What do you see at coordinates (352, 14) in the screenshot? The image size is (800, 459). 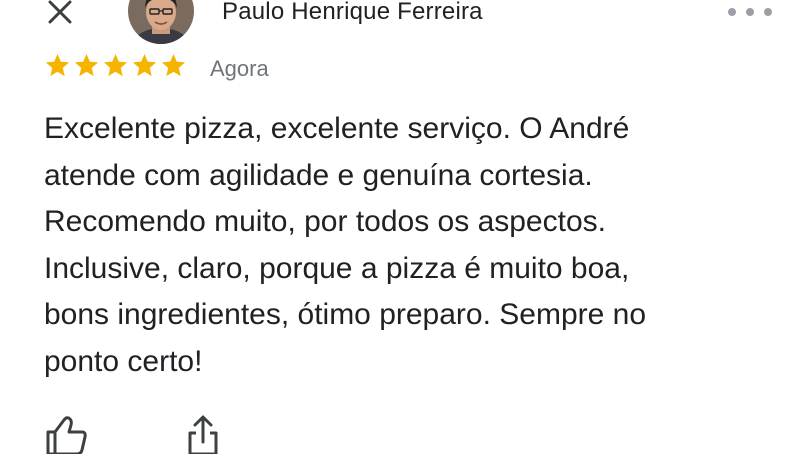 I see `author-name: Paulo Henrique Ferreira` at bounding box center [352, 14].